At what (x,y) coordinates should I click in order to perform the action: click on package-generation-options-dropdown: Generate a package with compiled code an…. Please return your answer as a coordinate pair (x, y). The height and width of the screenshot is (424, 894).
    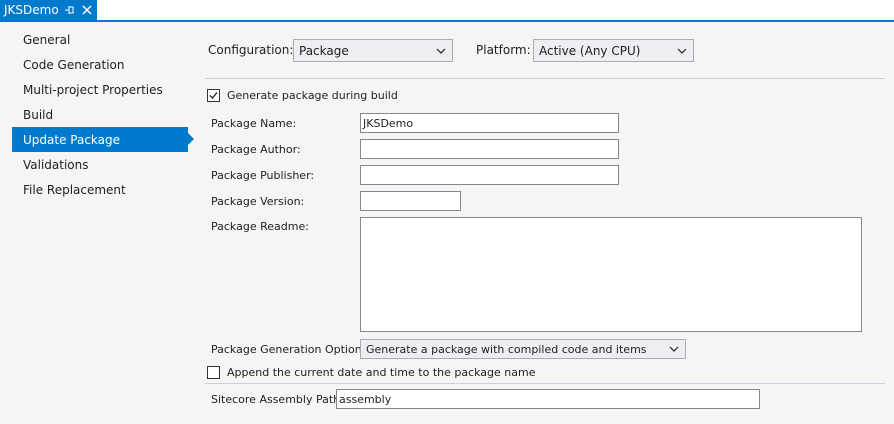
    Looking at the image, I should click on (523, 349).